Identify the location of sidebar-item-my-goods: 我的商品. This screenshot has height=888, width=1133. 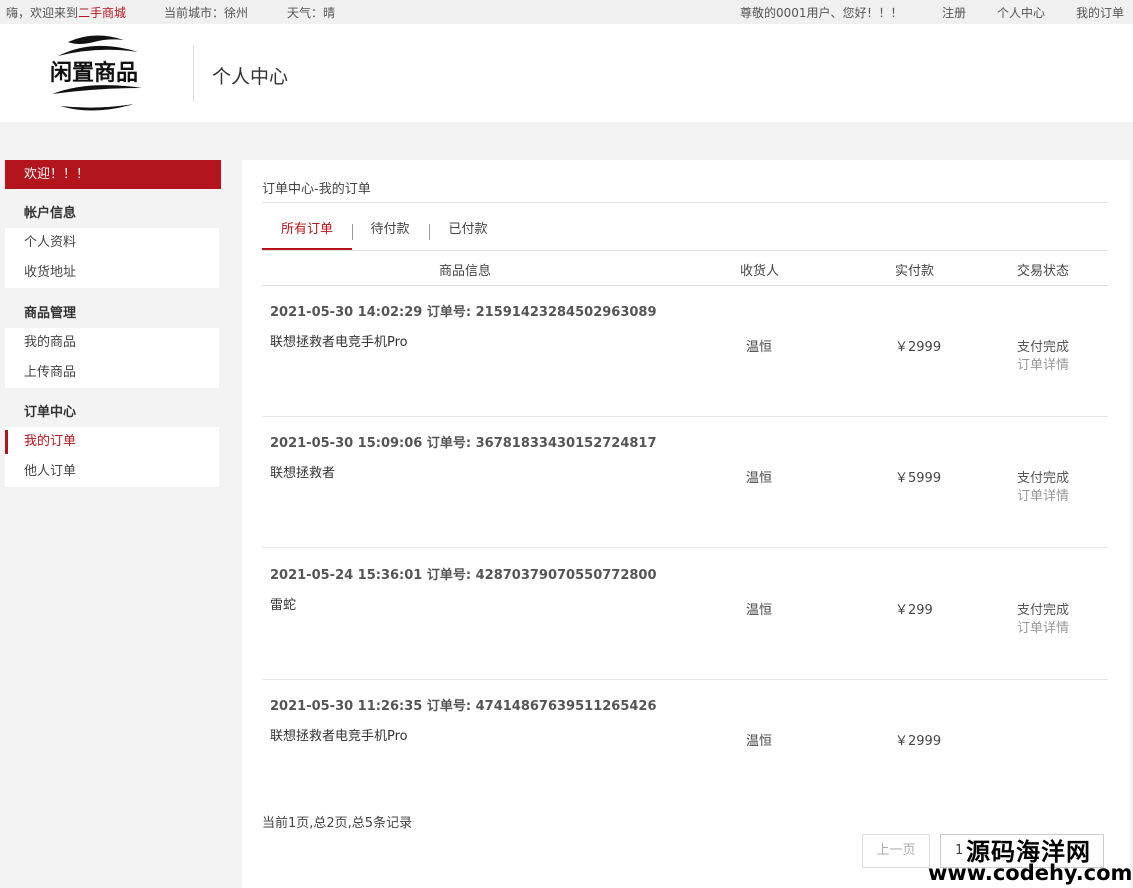
(112, 343).